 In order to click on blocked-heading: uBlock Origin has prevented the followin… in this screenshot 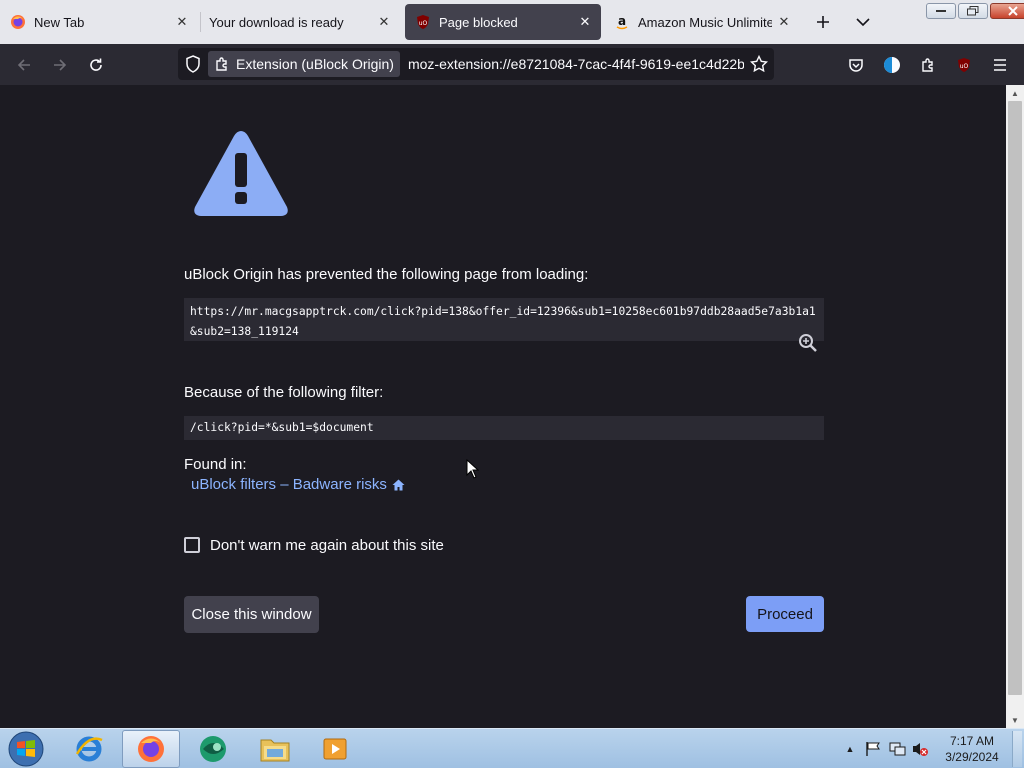, I will do `click(386, 274)`.